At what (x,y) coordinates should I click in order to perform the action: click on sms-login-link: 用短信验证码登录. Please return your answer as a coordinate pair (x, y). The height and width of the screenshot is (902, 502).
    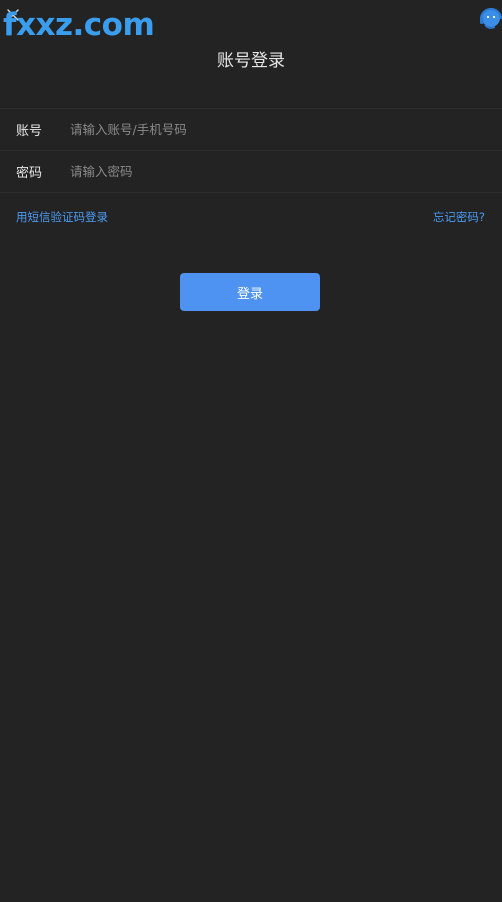
    Looking at the image, I should click on (62, 217).